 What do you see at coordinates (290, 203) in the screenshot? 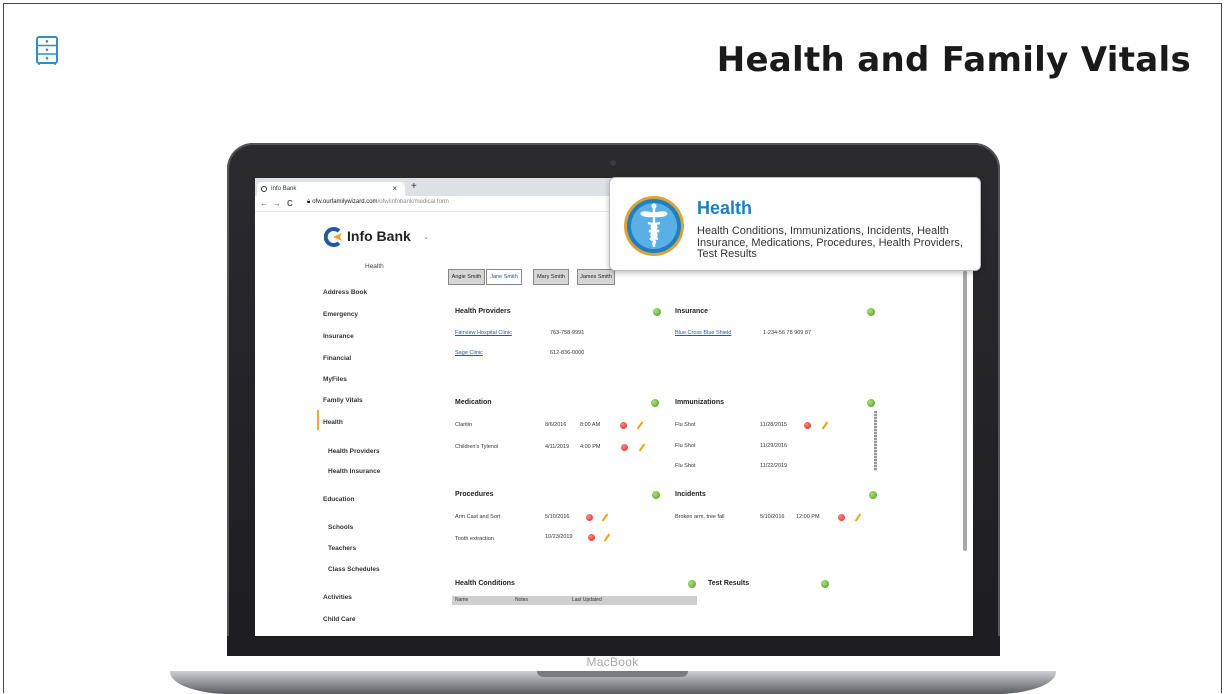
I see `reload-icon: C` at bounding box center [290, 203].